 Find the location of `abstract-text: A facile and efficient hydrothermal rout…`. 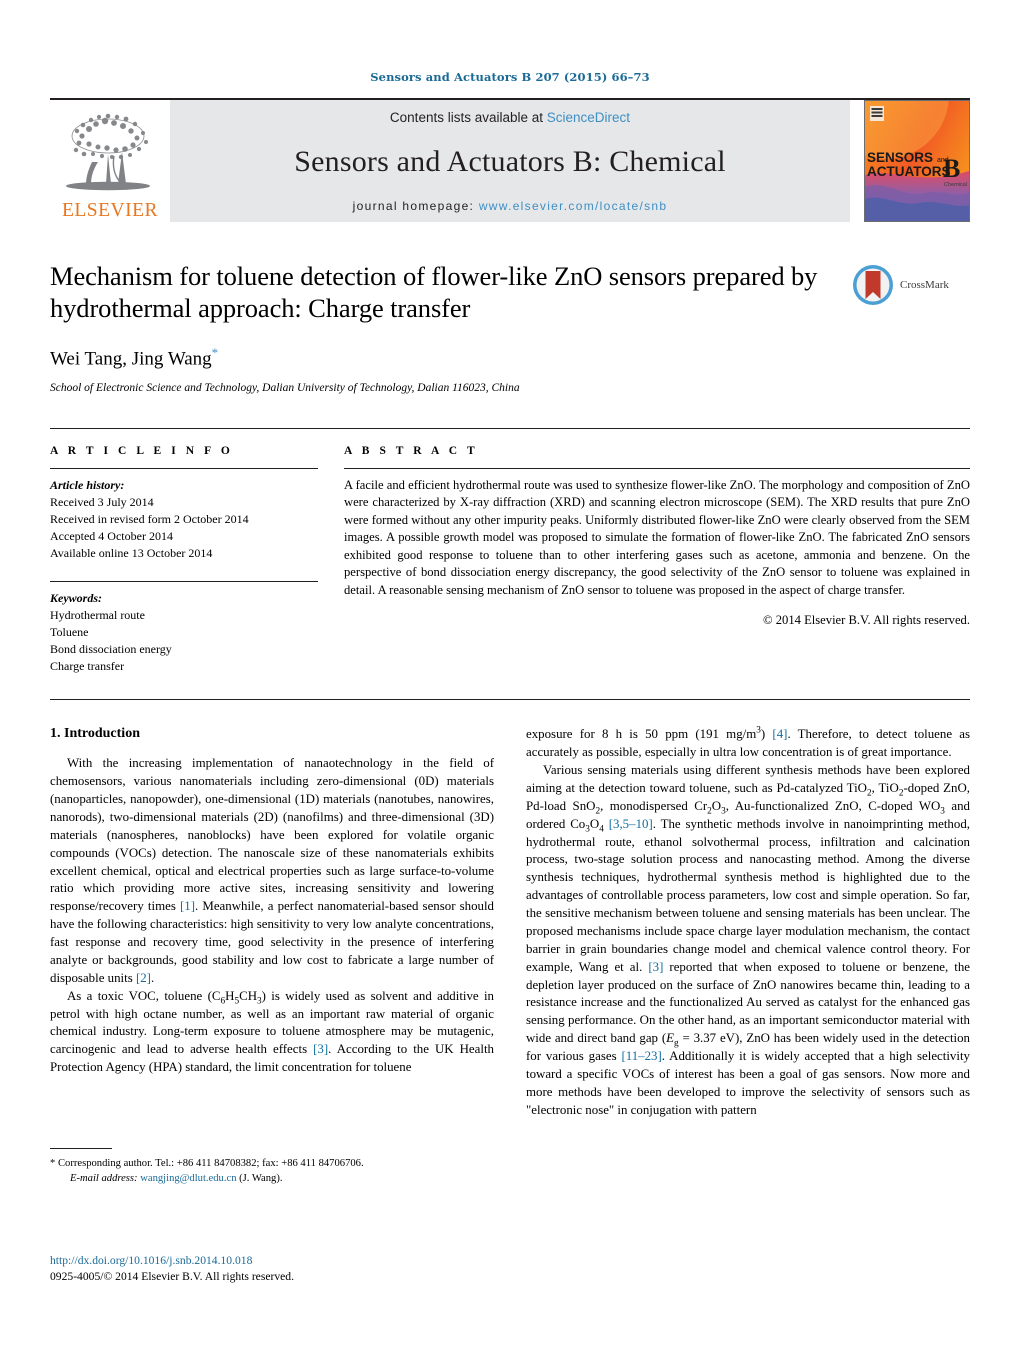

abstract-text: A facile and efficient hydrothermal rout… is located at coordinates (657, 537).